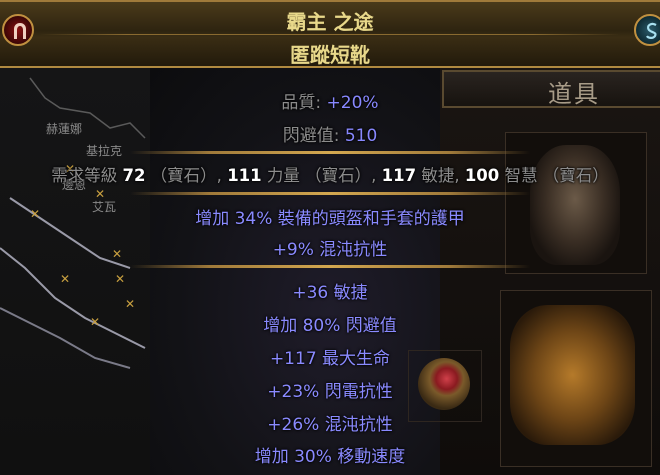  Describe the element at coordinates (244, 175) in the screenshot. I see `req-str: 111` at that location.